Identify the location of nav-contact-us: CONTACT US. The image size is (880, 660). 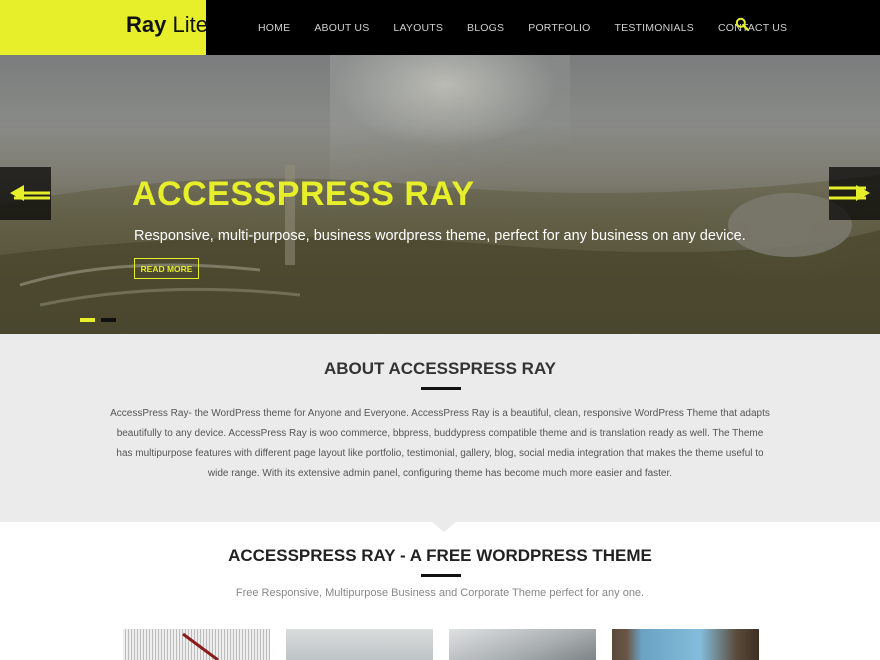
(752, 28).